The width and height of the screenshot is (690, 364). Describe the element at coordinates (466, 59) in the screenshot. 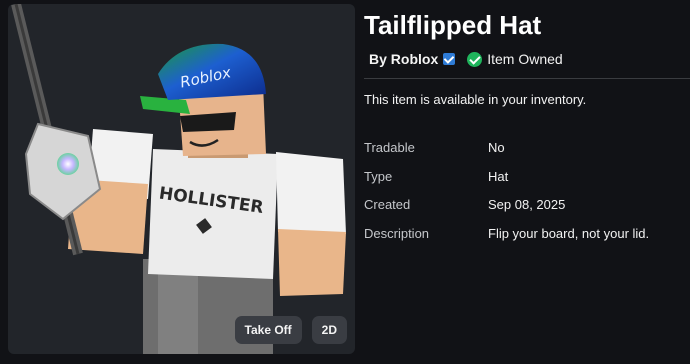

I see `item-meta: By Roblox Item Owned` at that location.